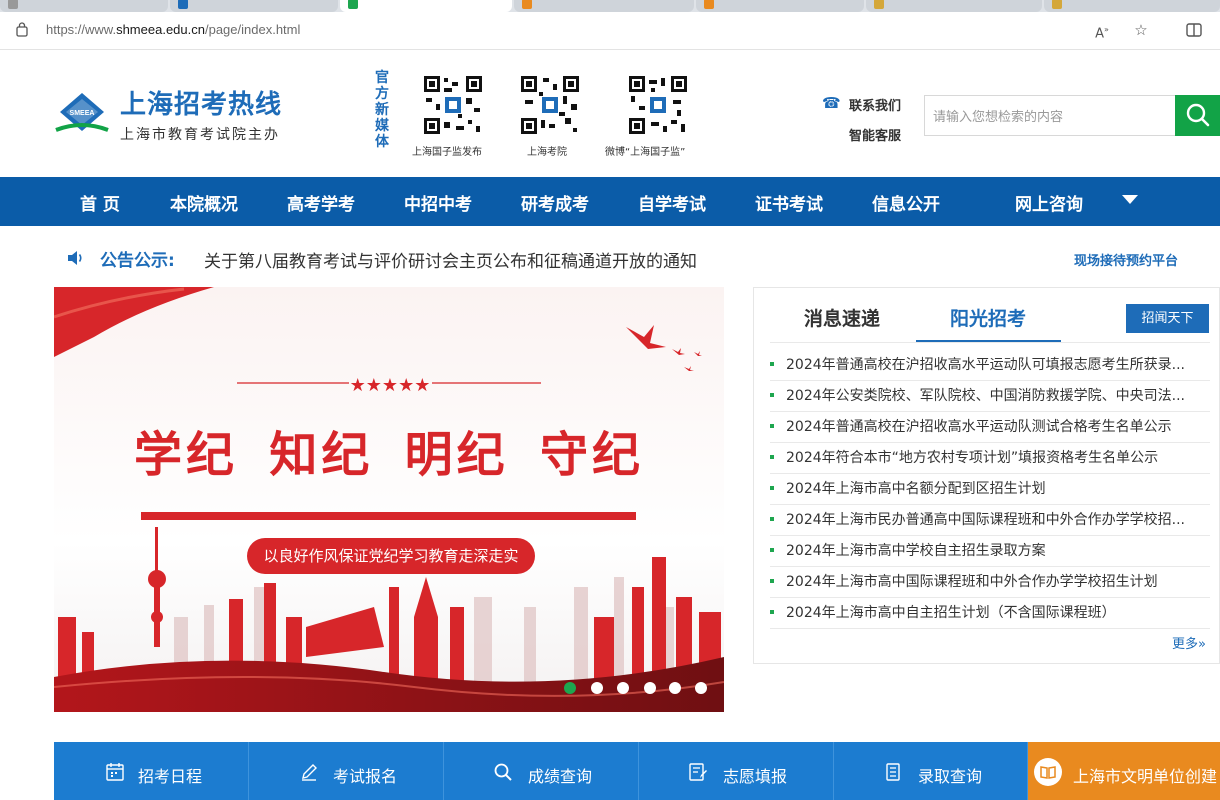 This screenshot has width=1220, height=800. I want to click on news-badge-button: 招闻天下, so click(1167, 318).